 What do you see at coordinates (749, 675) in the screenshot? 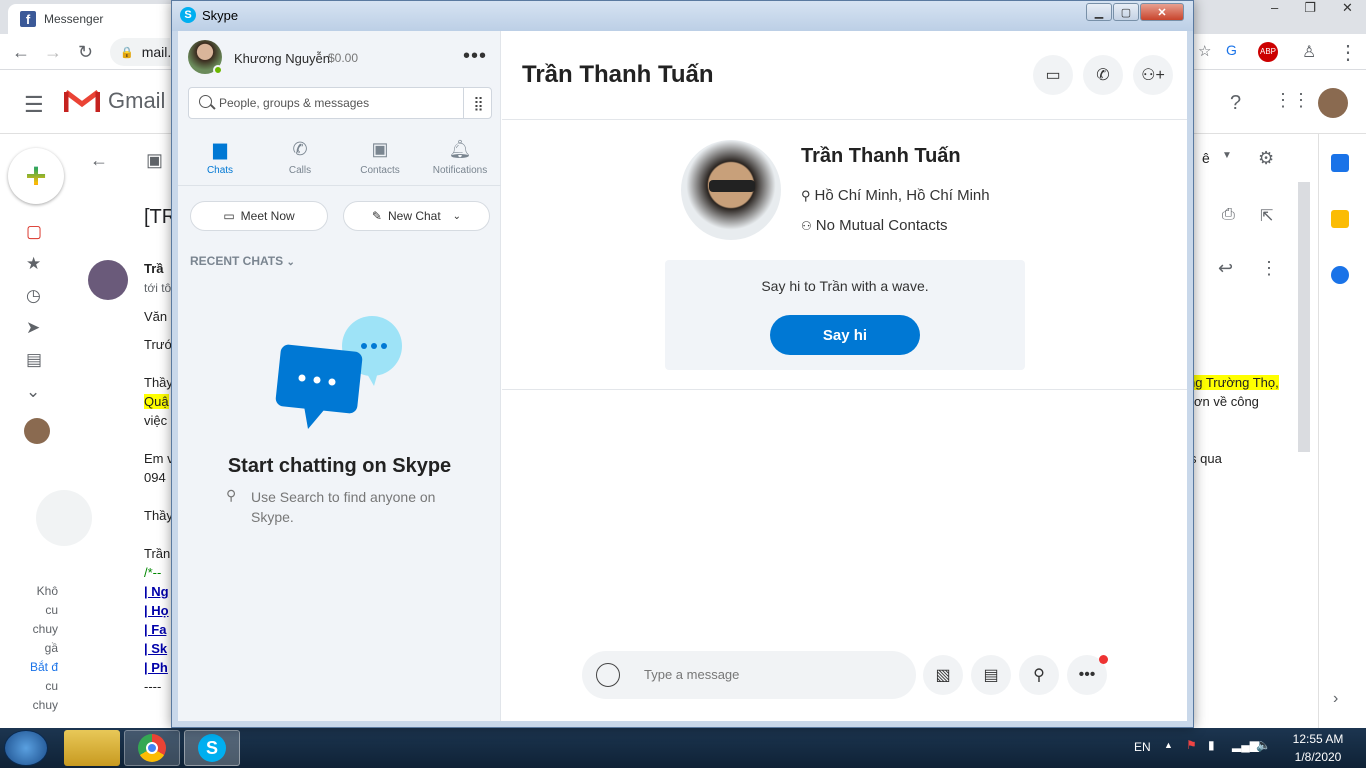
I see `message-input: Type a message` at bounding box center [749, 675].